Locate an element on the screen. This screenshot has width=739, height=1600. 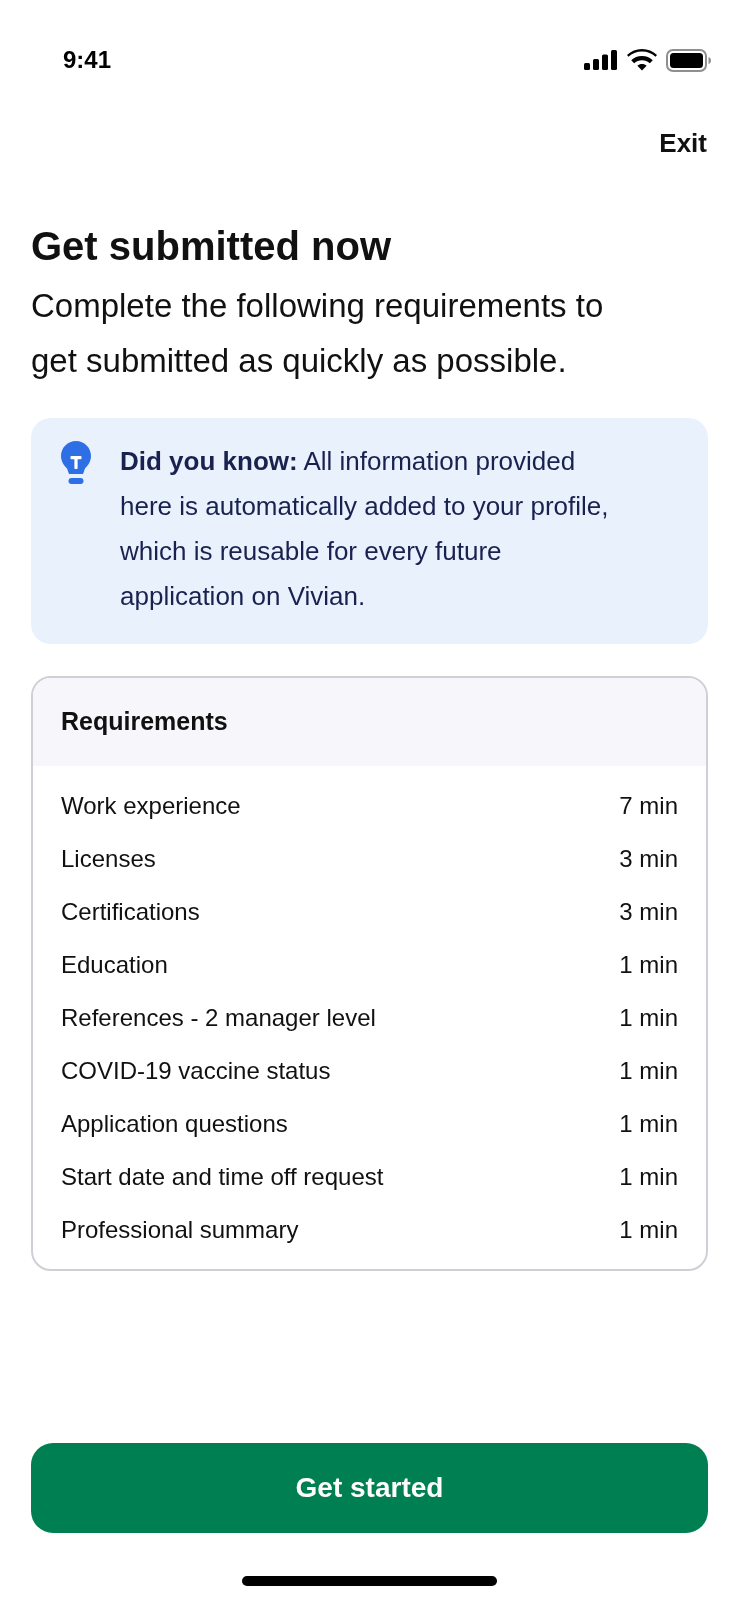
card-title: Requirements is located at coordinates (144, 722).